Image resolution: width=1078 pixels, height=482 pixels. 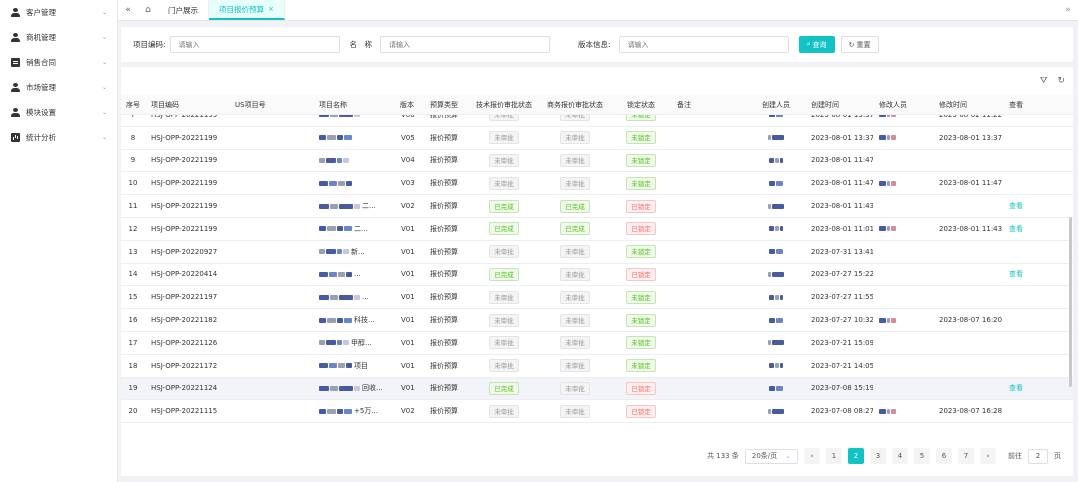 I want to click on row-project-code: HSJ-OPP-20221172, so click(x=184, y=365).